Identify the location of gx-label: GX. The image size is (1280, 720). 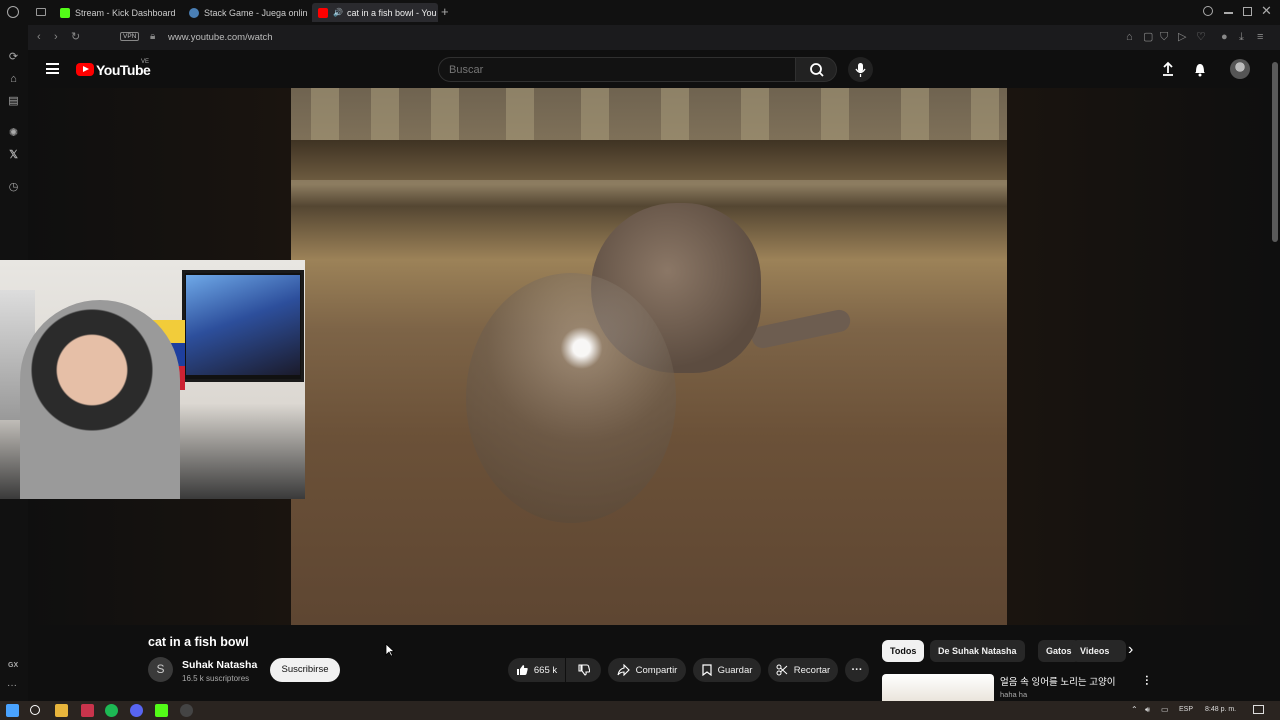
(13, 665).